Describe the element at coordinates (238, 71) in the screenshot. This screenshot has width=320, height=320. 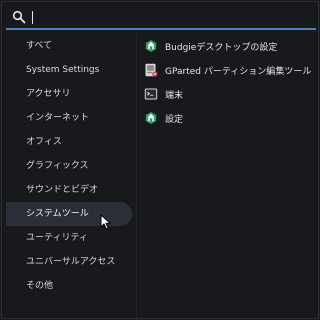
I see `app-label: GParted パーティション編集ツール` at that location.